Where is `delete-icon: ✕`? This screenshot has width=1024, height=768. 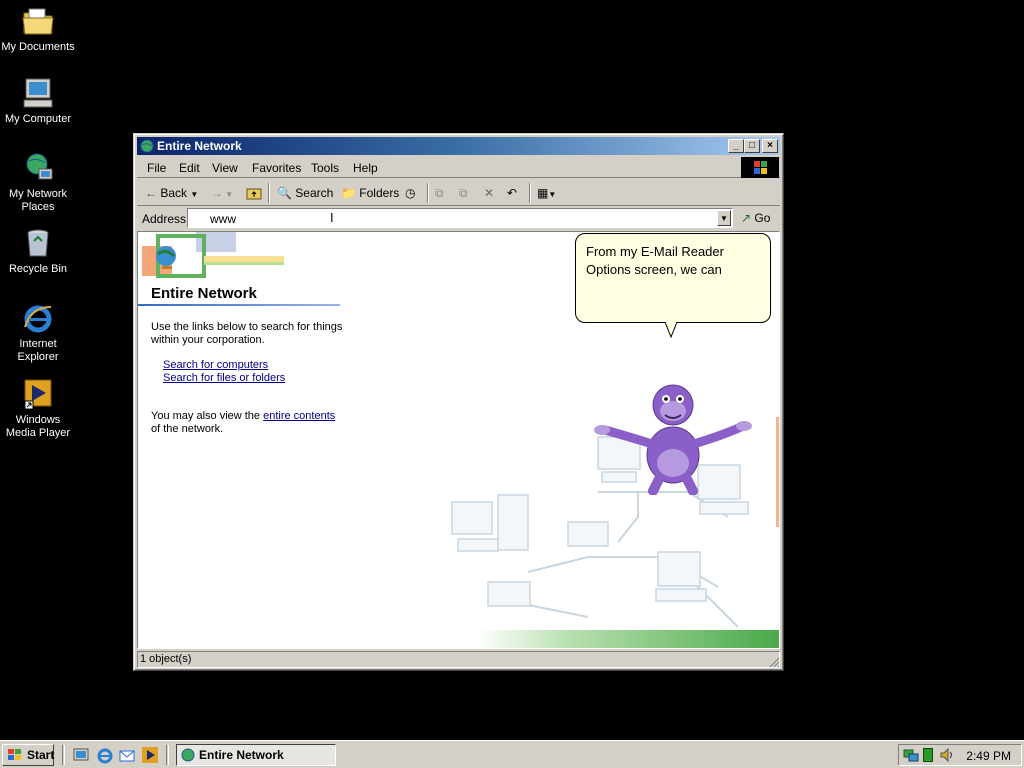
delete-icon: ✕ is located at coordinates (489, 193).